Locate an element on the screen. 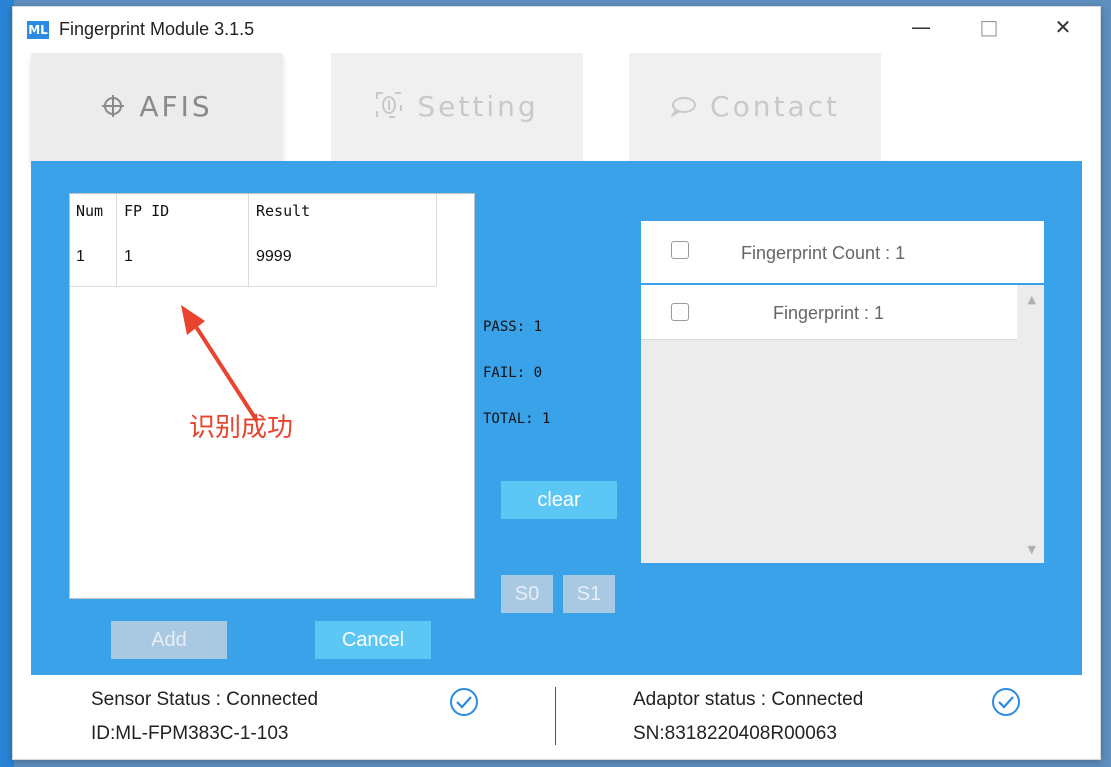  tab-setting: Setting is located at coordinates (457, 107).